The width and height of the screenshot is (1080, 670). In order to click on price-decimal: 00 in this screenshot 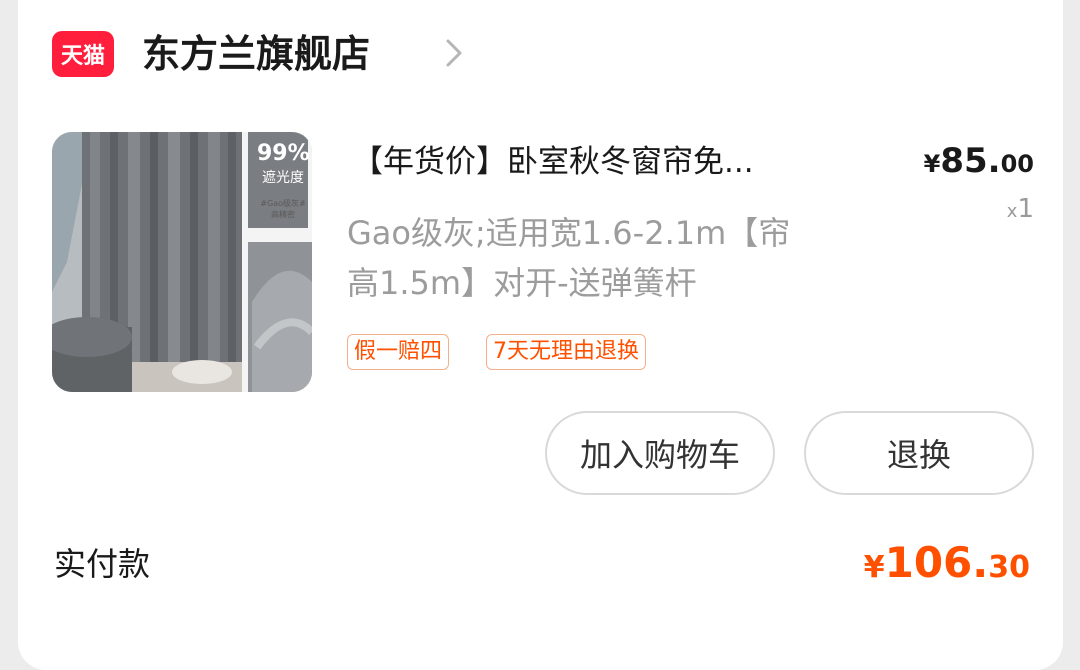, I will do `click(1017, 164)`.